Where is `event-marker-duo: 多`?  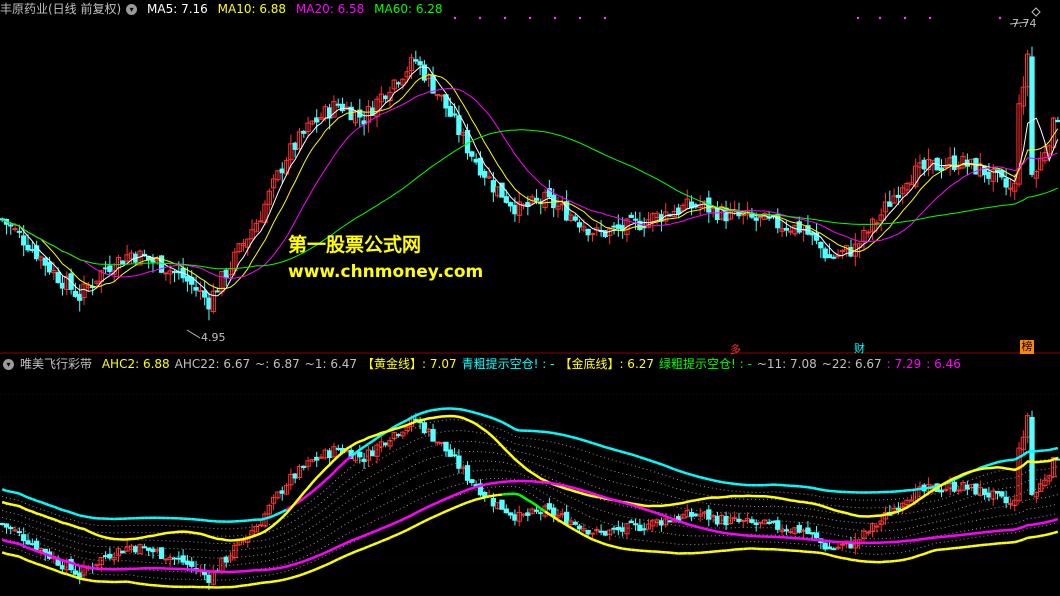
event-marker-duo: 多 is located at coordinates (735, 349).